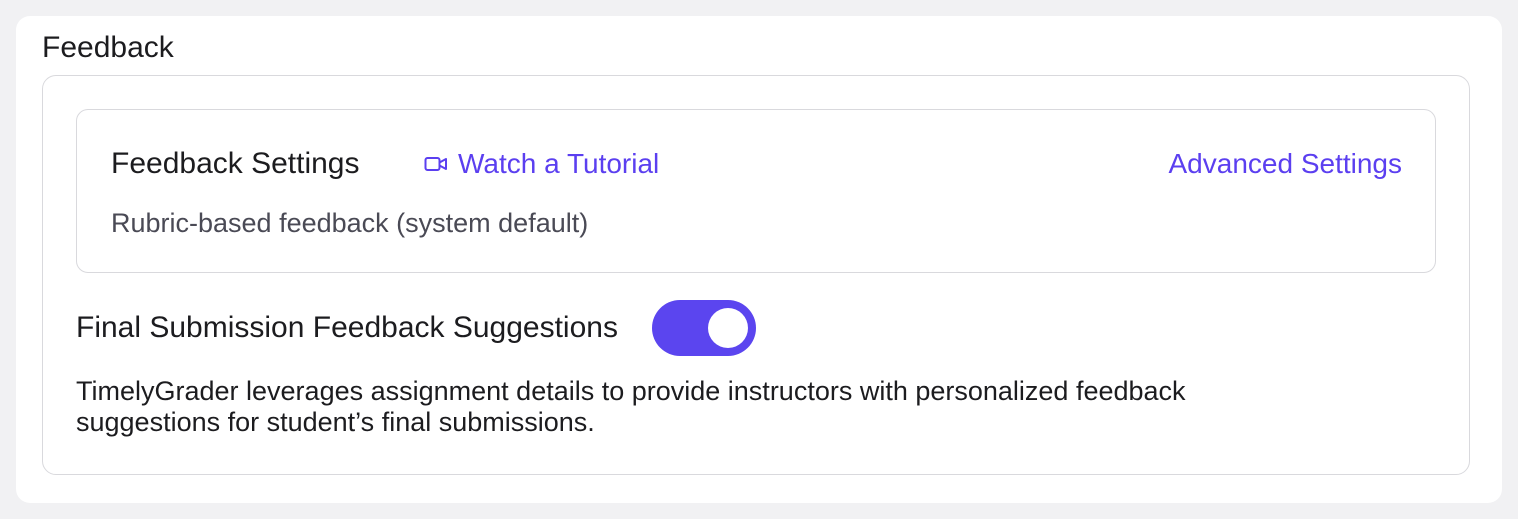  I want to click on final-submission-label: Final Submission Feedback Suggestions, so click(347, 327).